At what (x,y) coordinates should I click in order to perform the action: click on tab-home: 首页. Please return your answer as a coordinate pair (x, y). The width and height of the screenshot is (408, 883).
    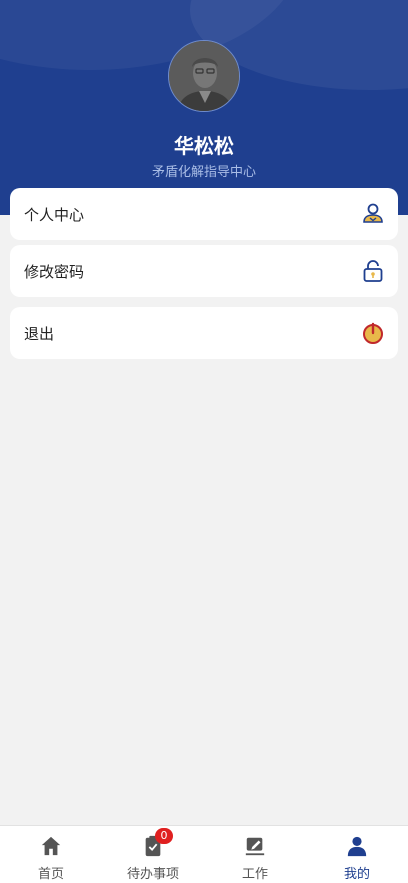
    Looking at the image, I should click on (51, 854).